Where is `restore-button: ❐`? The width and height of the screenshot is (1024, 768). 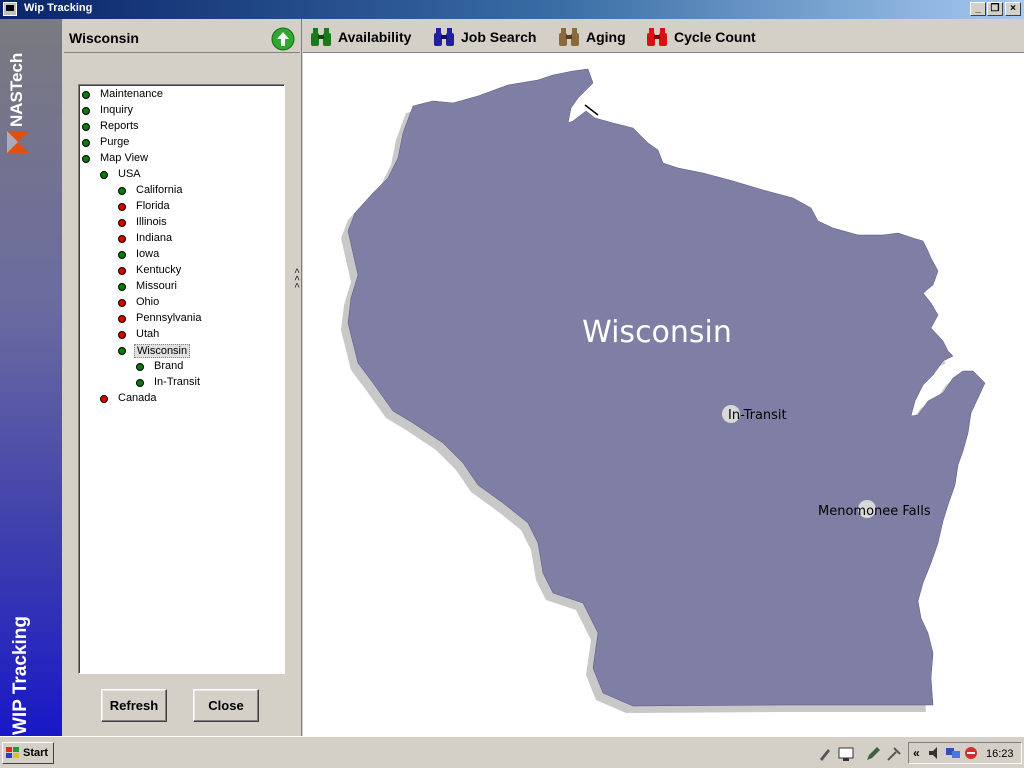 restore-button: ❐ is located at coordinates (995, 9).